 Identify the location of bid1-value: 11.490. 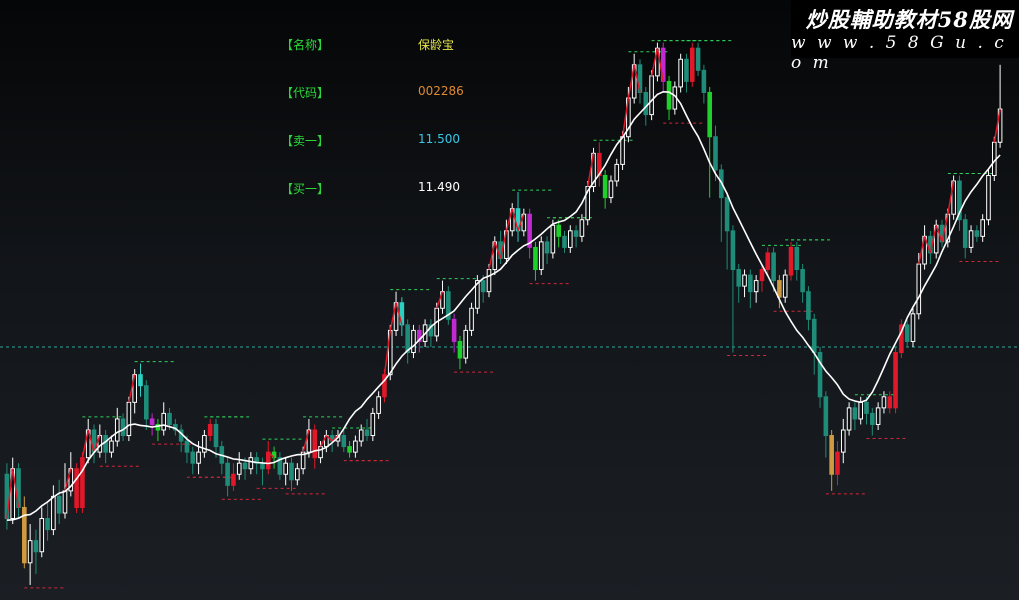
(439, 187).